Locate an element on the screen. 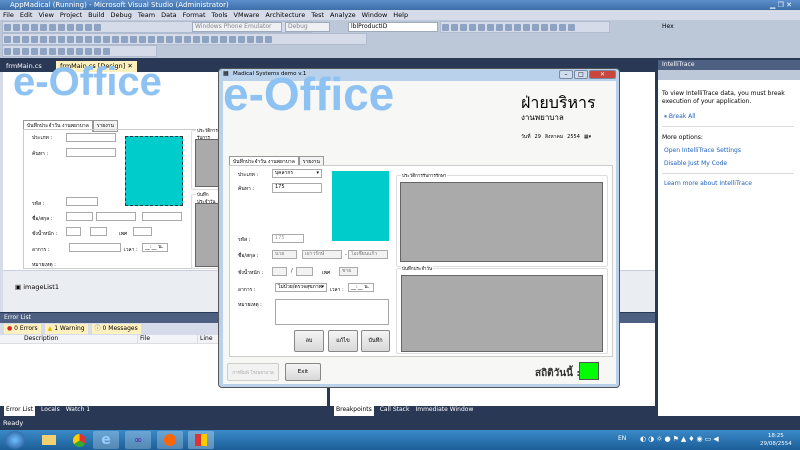 Image resolution: width=800 pixels, height=450 pixels. prefix-input is located at coordinates (79, 216).